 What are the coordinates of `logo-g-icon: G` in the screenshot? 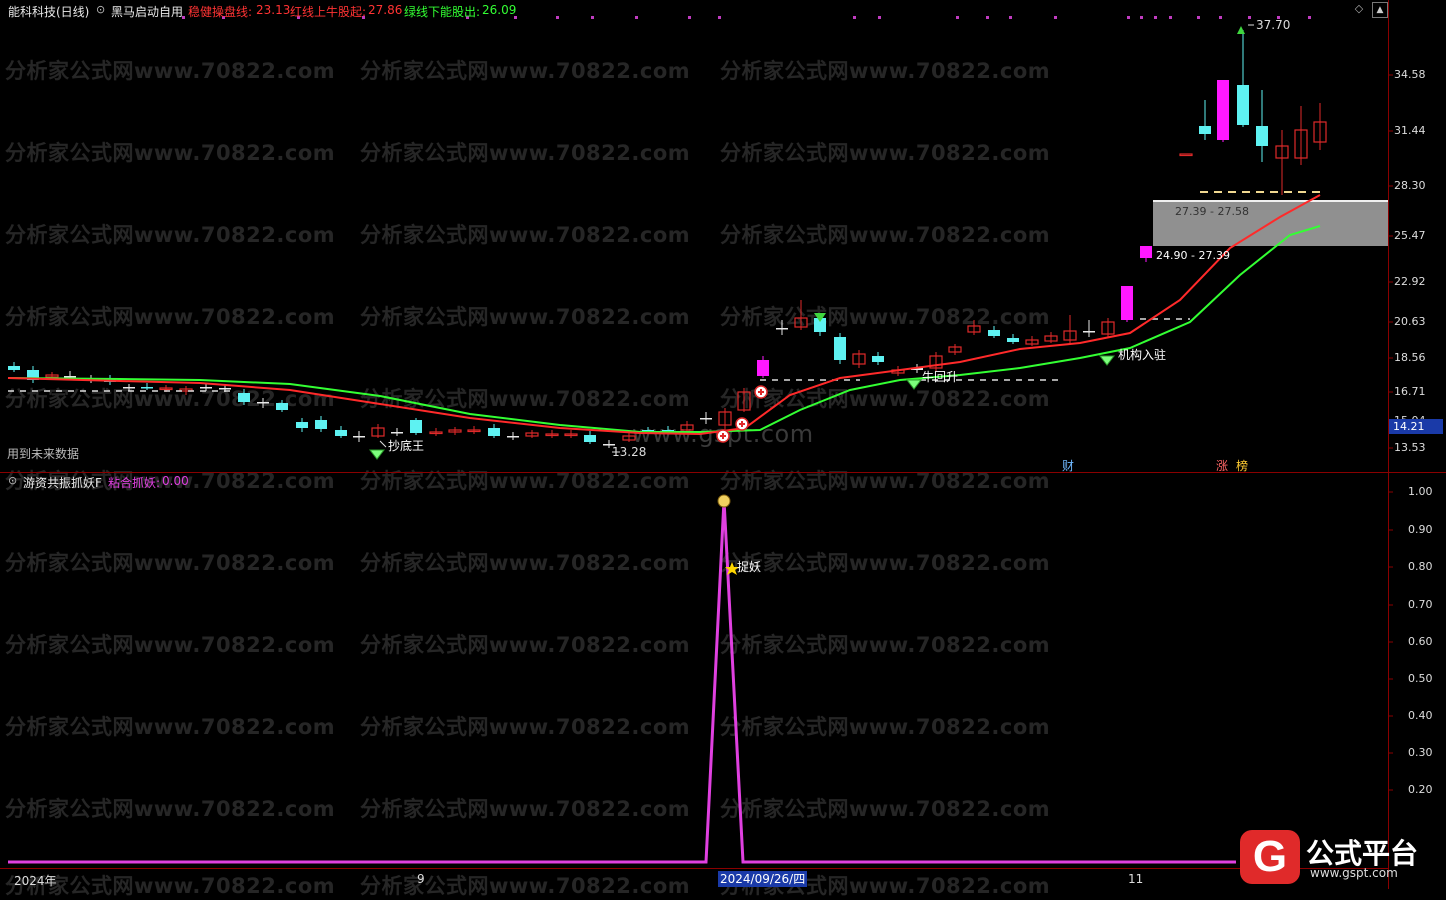 It's located at (1270, 857).